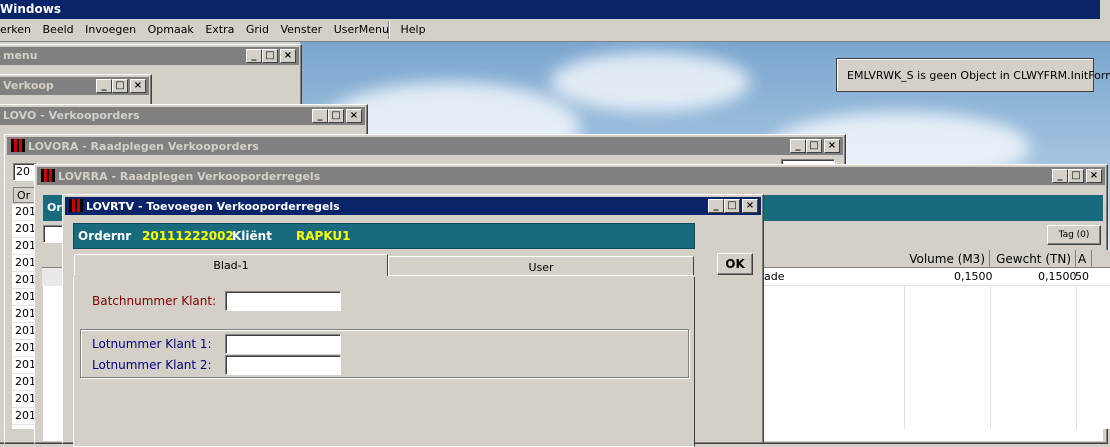  Describe the element at coordinates (54, 207) in the screenshot. I see `lovrra-header-label: Or` at that location.